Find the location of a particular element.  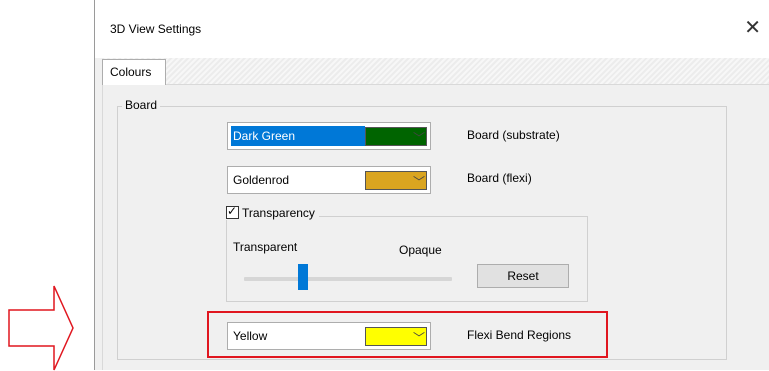

dialog-title: 3D View Settings is located at coordinates (156, 29).